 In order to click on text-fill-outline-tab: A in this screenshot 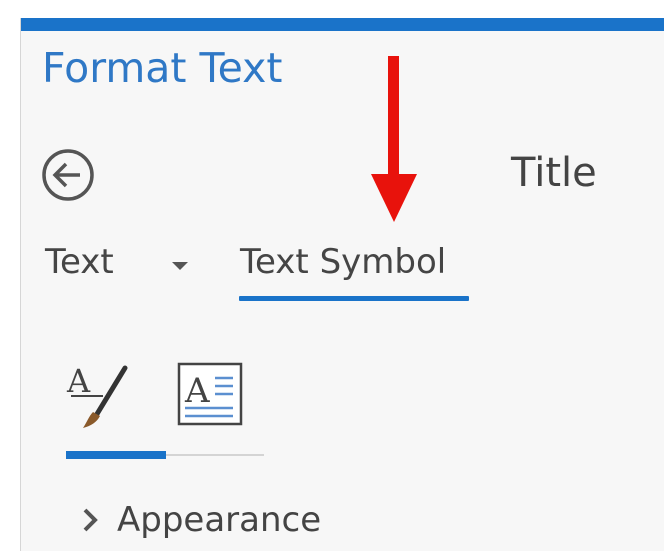, I will do `click(97, 394)`.